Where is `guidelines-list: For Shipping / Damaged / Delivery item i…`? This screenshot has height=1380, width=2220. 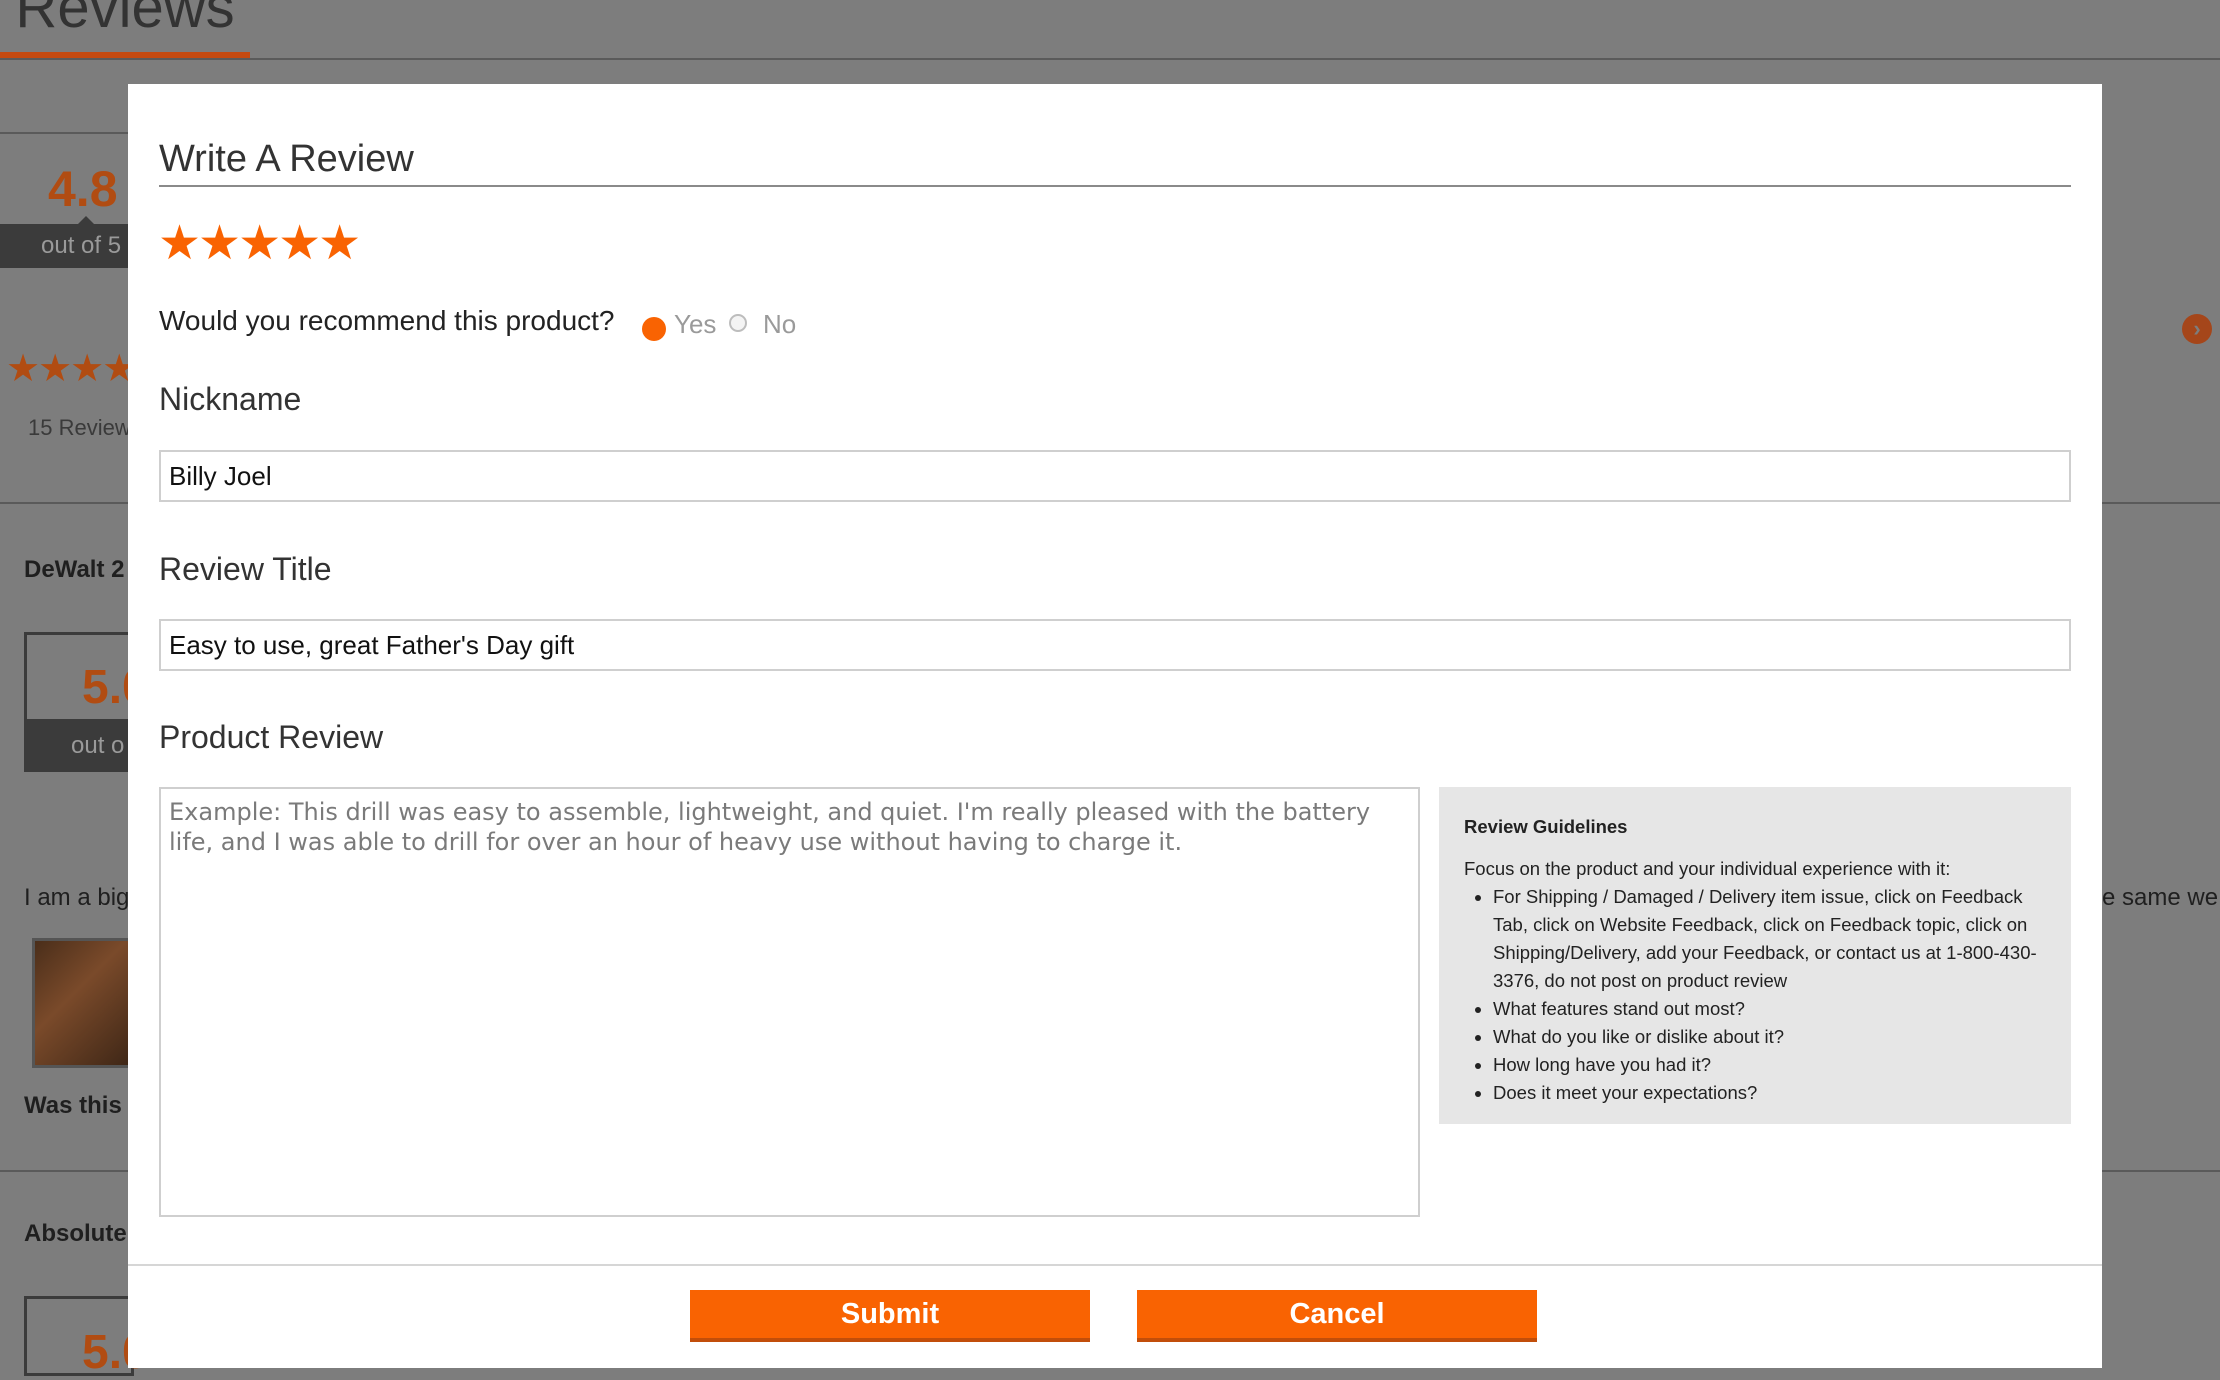
guidelines-list: For Shipping / Damaged / Delivery item i… is located at coordinates (1755, 995).